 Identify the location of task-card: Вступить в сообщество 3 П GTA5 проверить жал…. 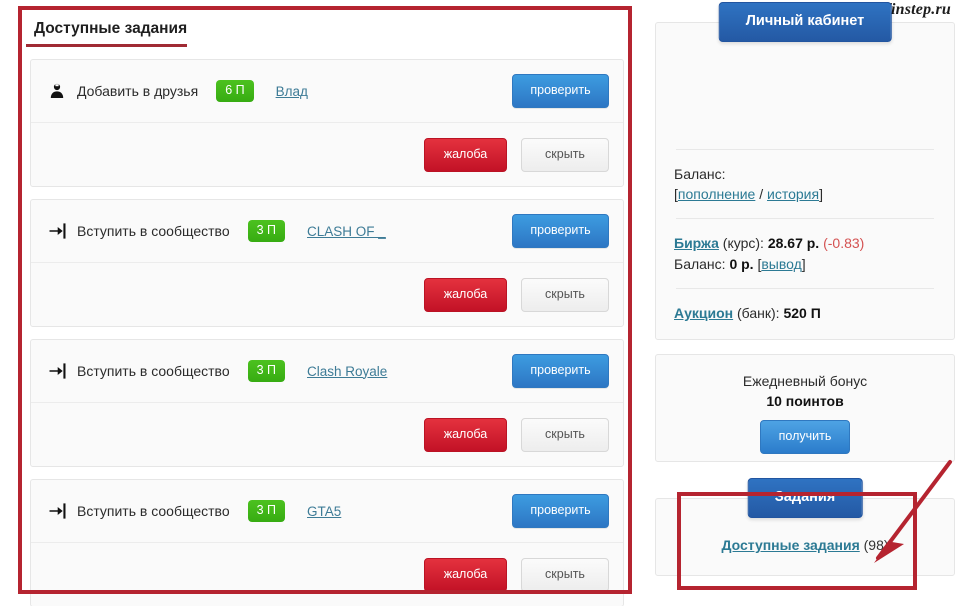
(327, 542).